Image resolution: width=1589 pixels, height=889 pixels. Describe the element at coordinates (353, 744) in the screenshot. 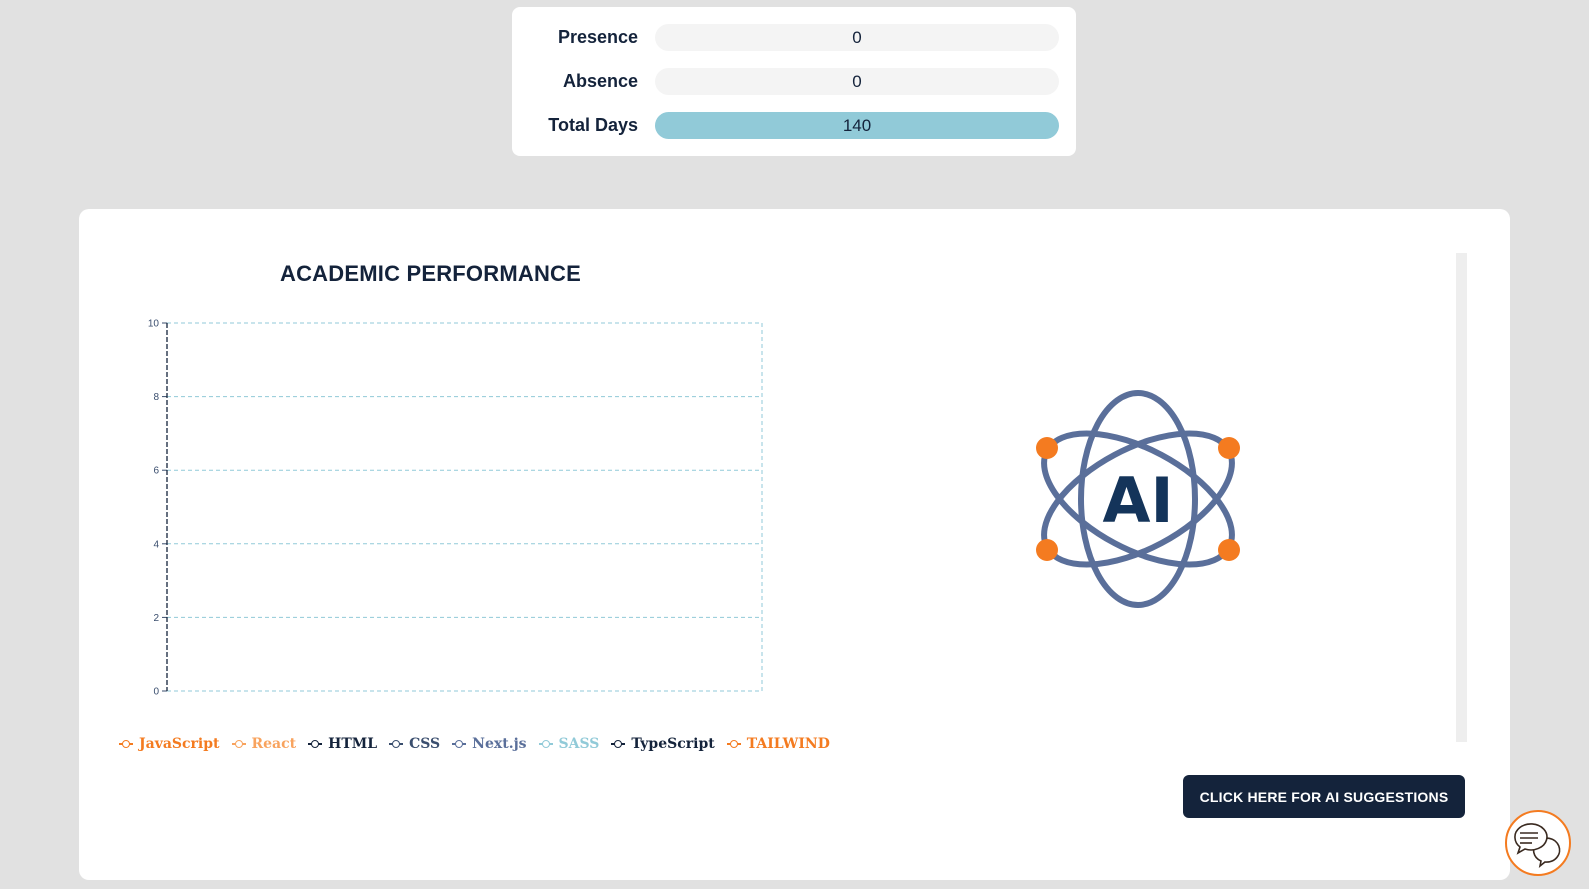

I see `legend-label: HTML` at that location.